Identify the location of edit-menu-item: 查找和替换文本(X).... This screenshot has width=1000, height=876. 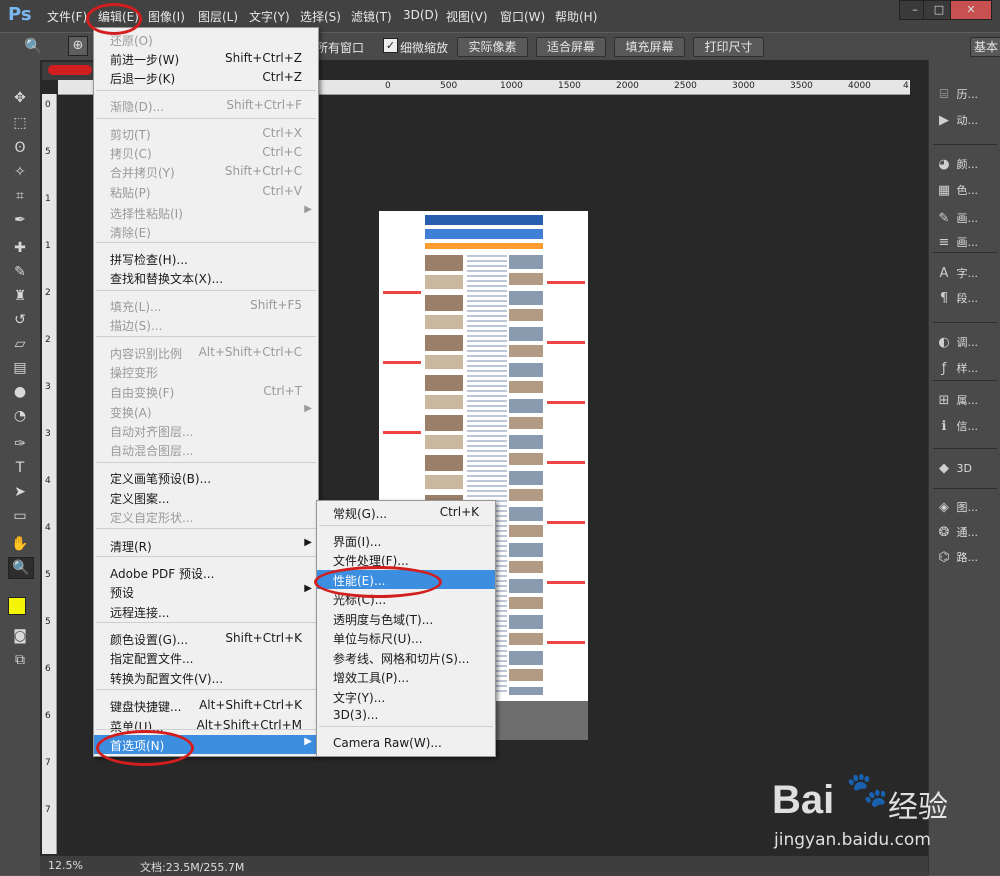
(206, 277).